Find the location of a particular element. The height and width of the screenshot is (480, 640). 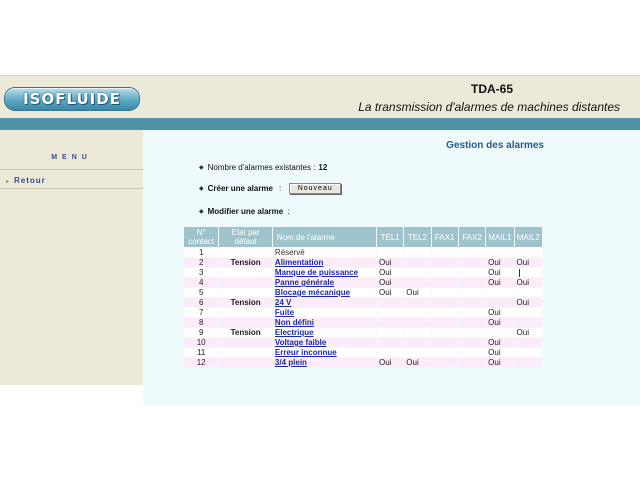

alarm-name-cell: Erreur inconnue is located at coordinates (324, 352).